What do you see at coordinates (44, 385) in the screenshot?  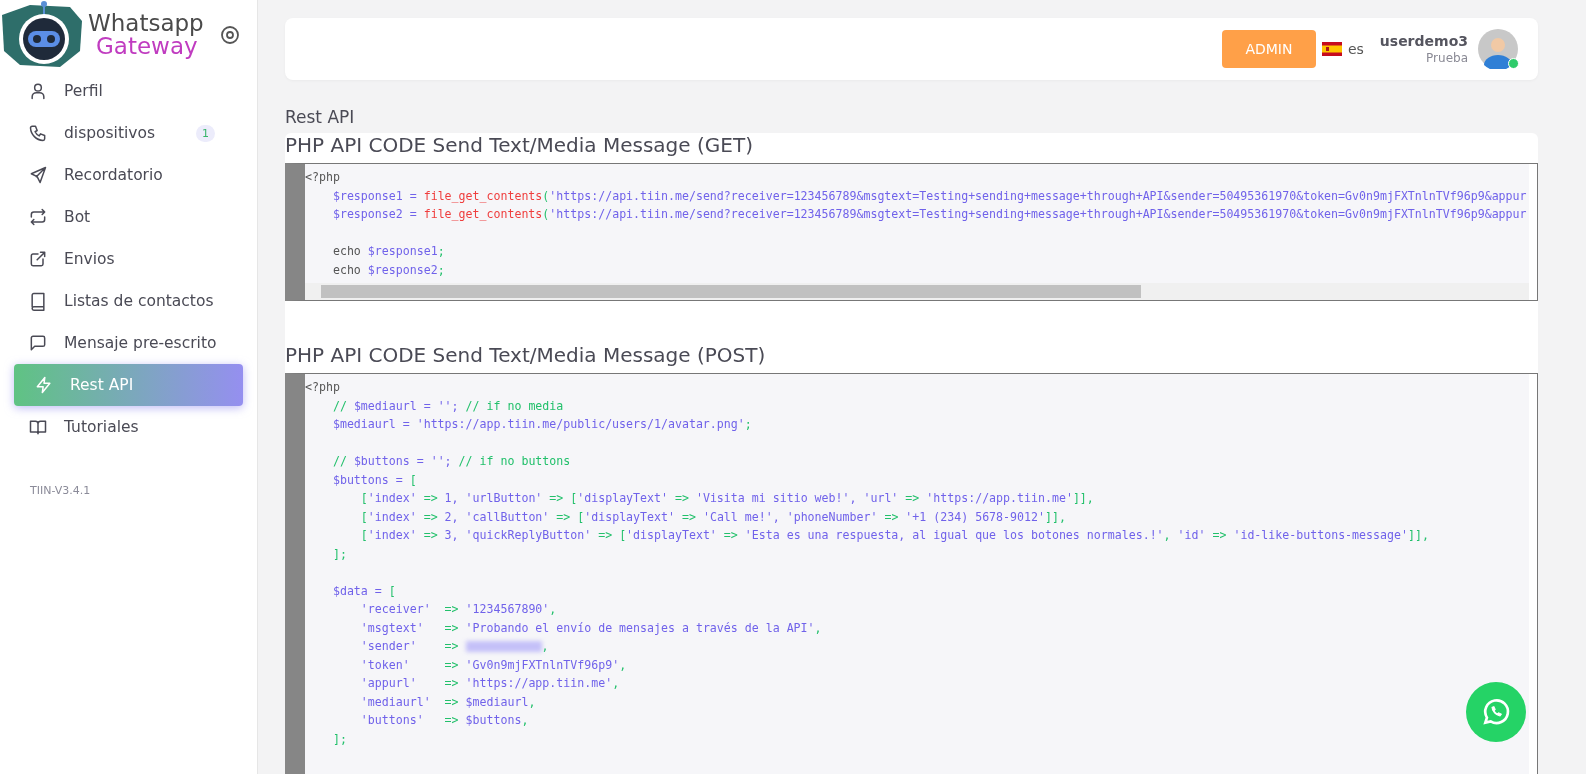 I see `bolt-icon` at bounding box center [44, 385].